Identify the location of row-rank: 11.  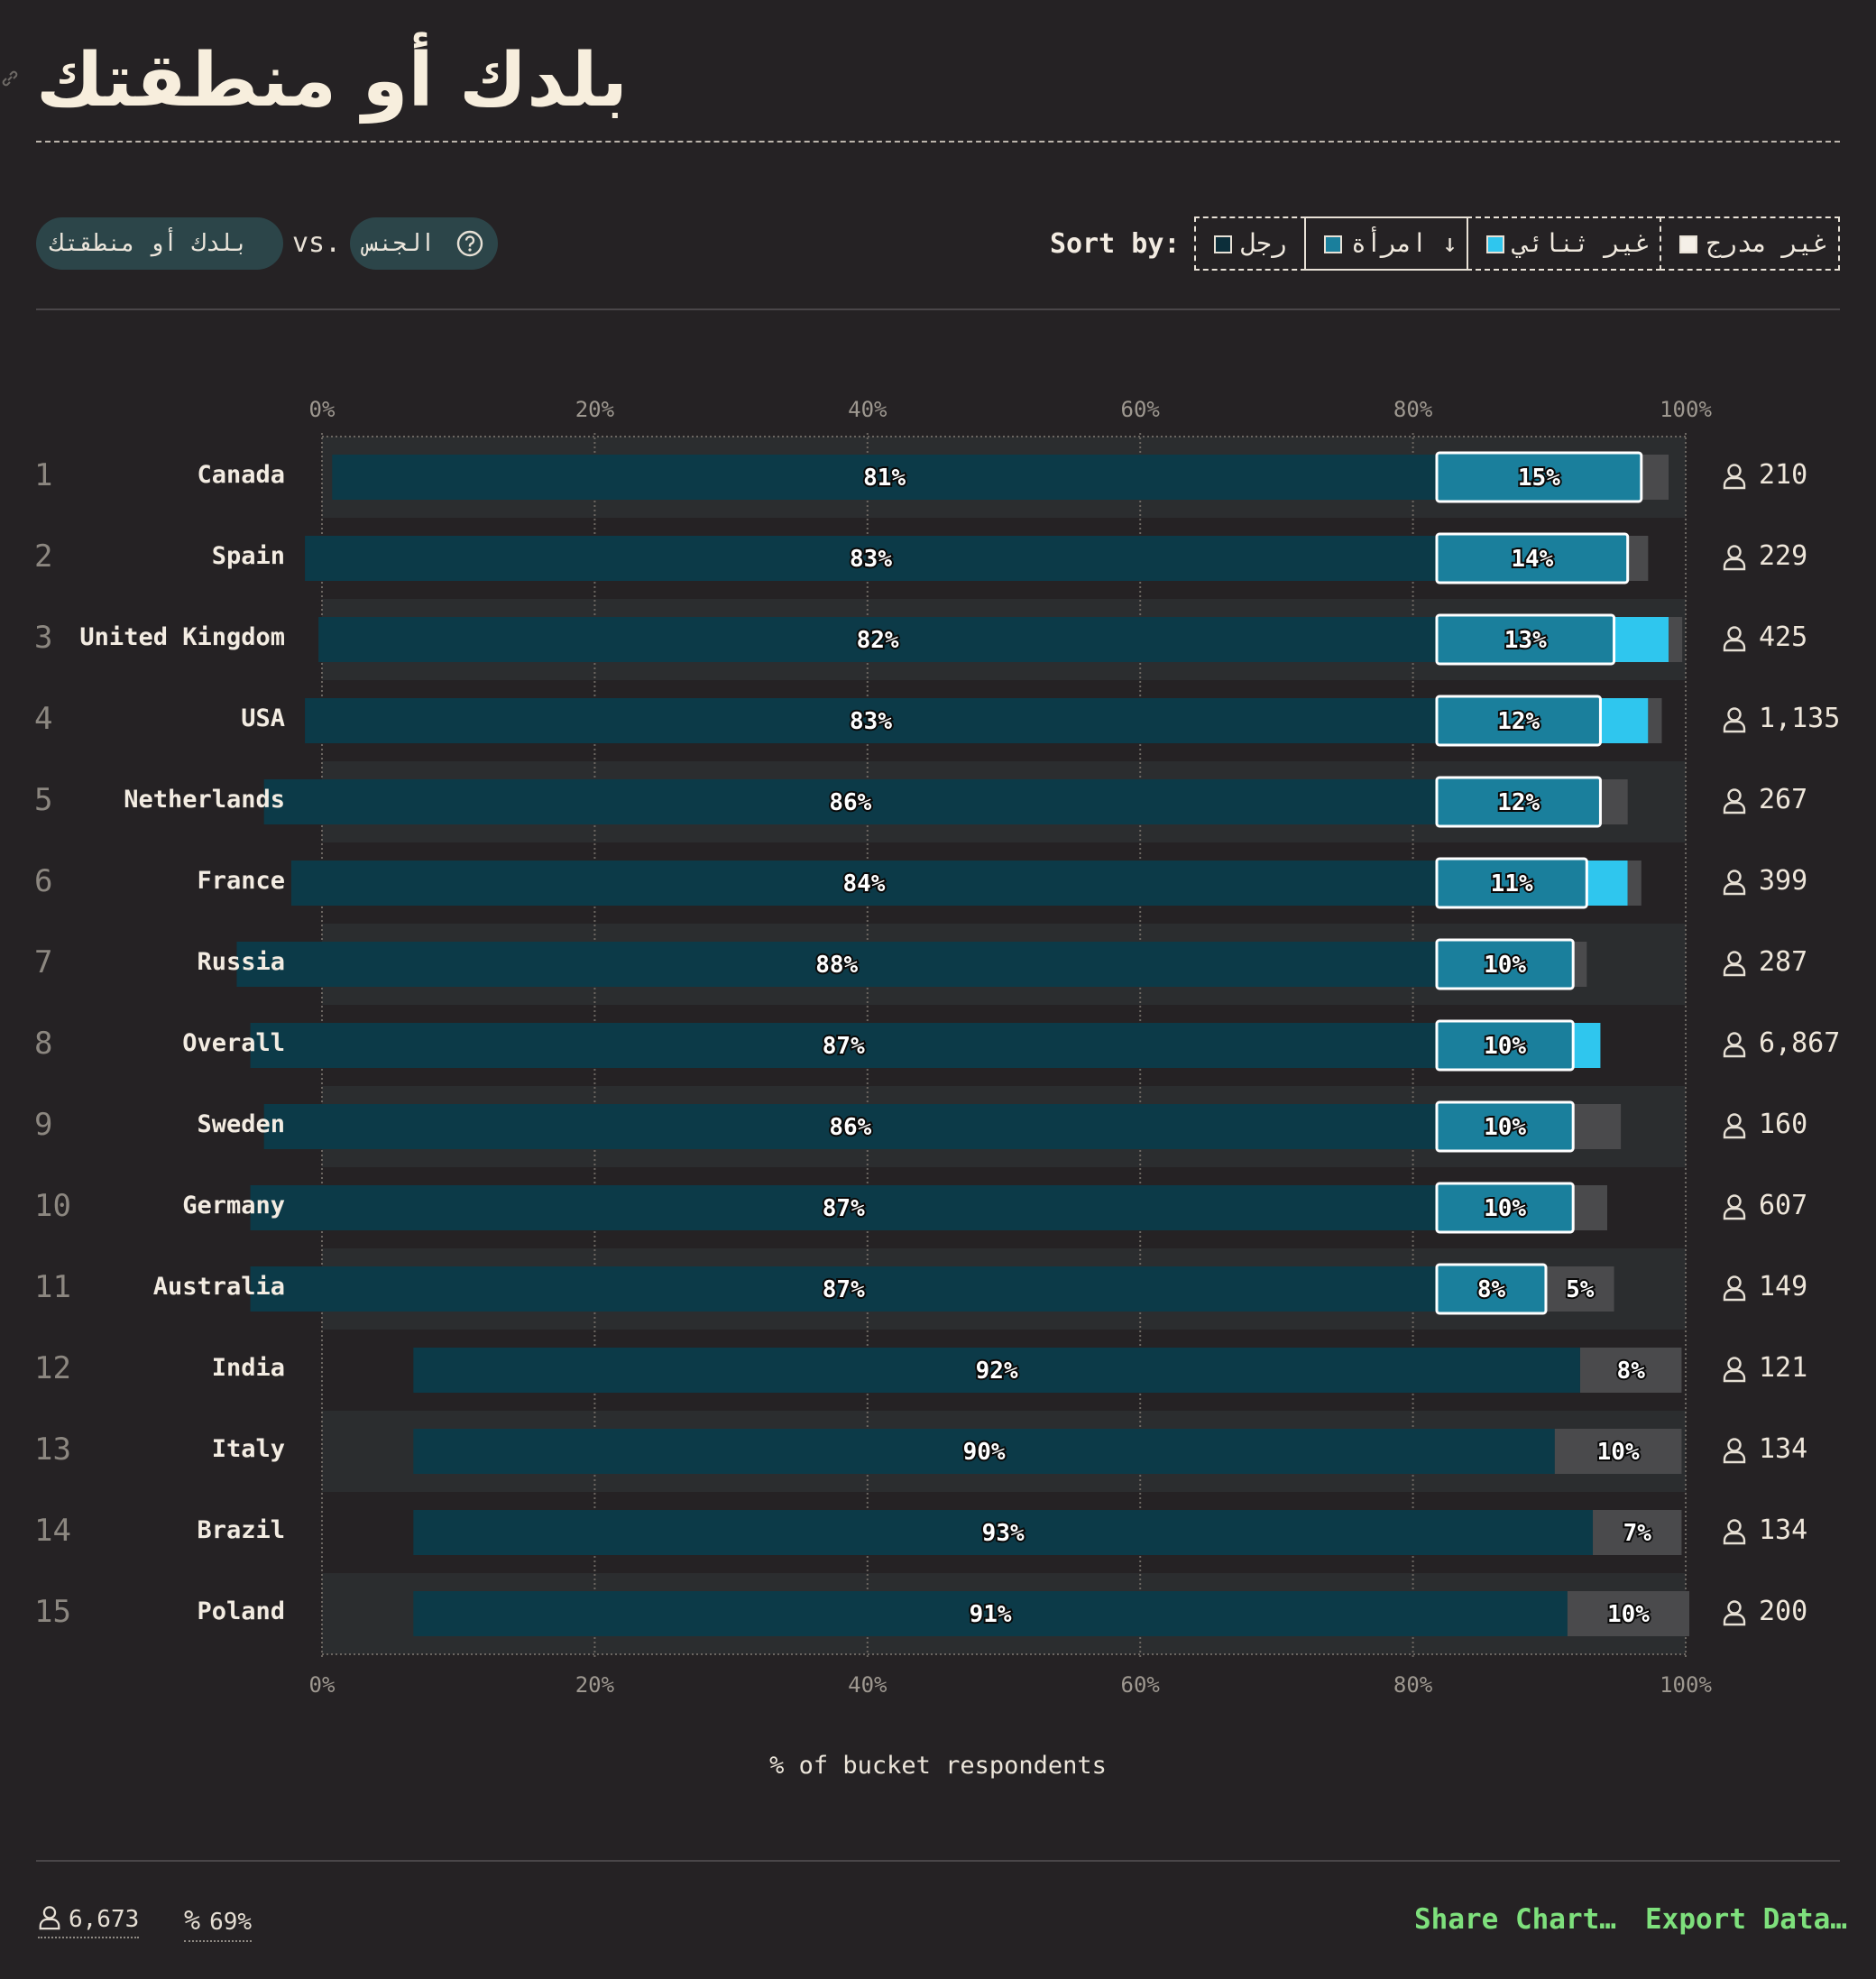
(52, 1287).